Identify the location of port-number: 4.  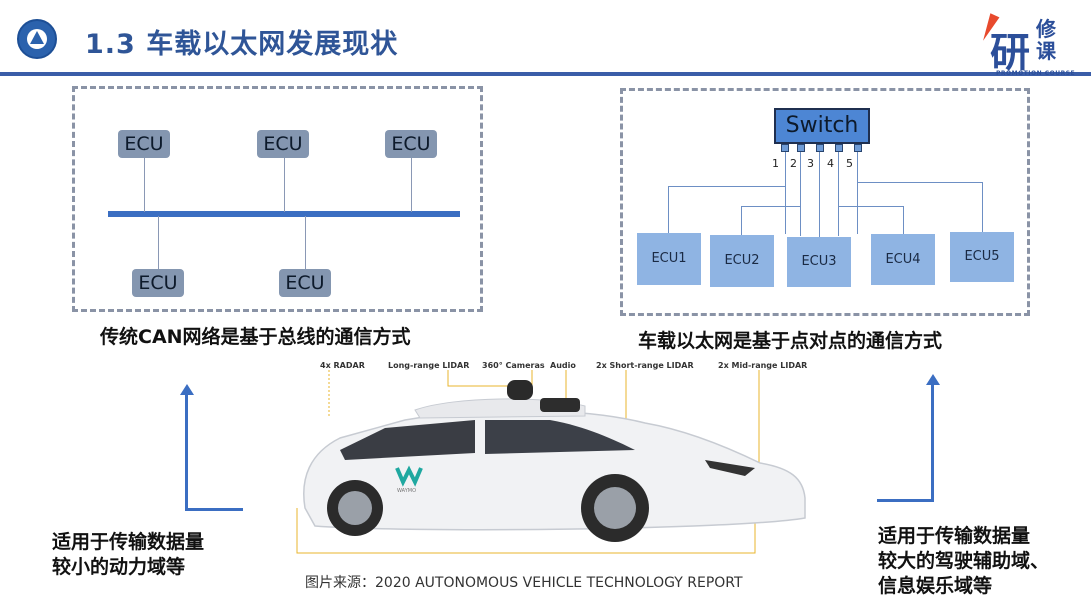
(830, 163).